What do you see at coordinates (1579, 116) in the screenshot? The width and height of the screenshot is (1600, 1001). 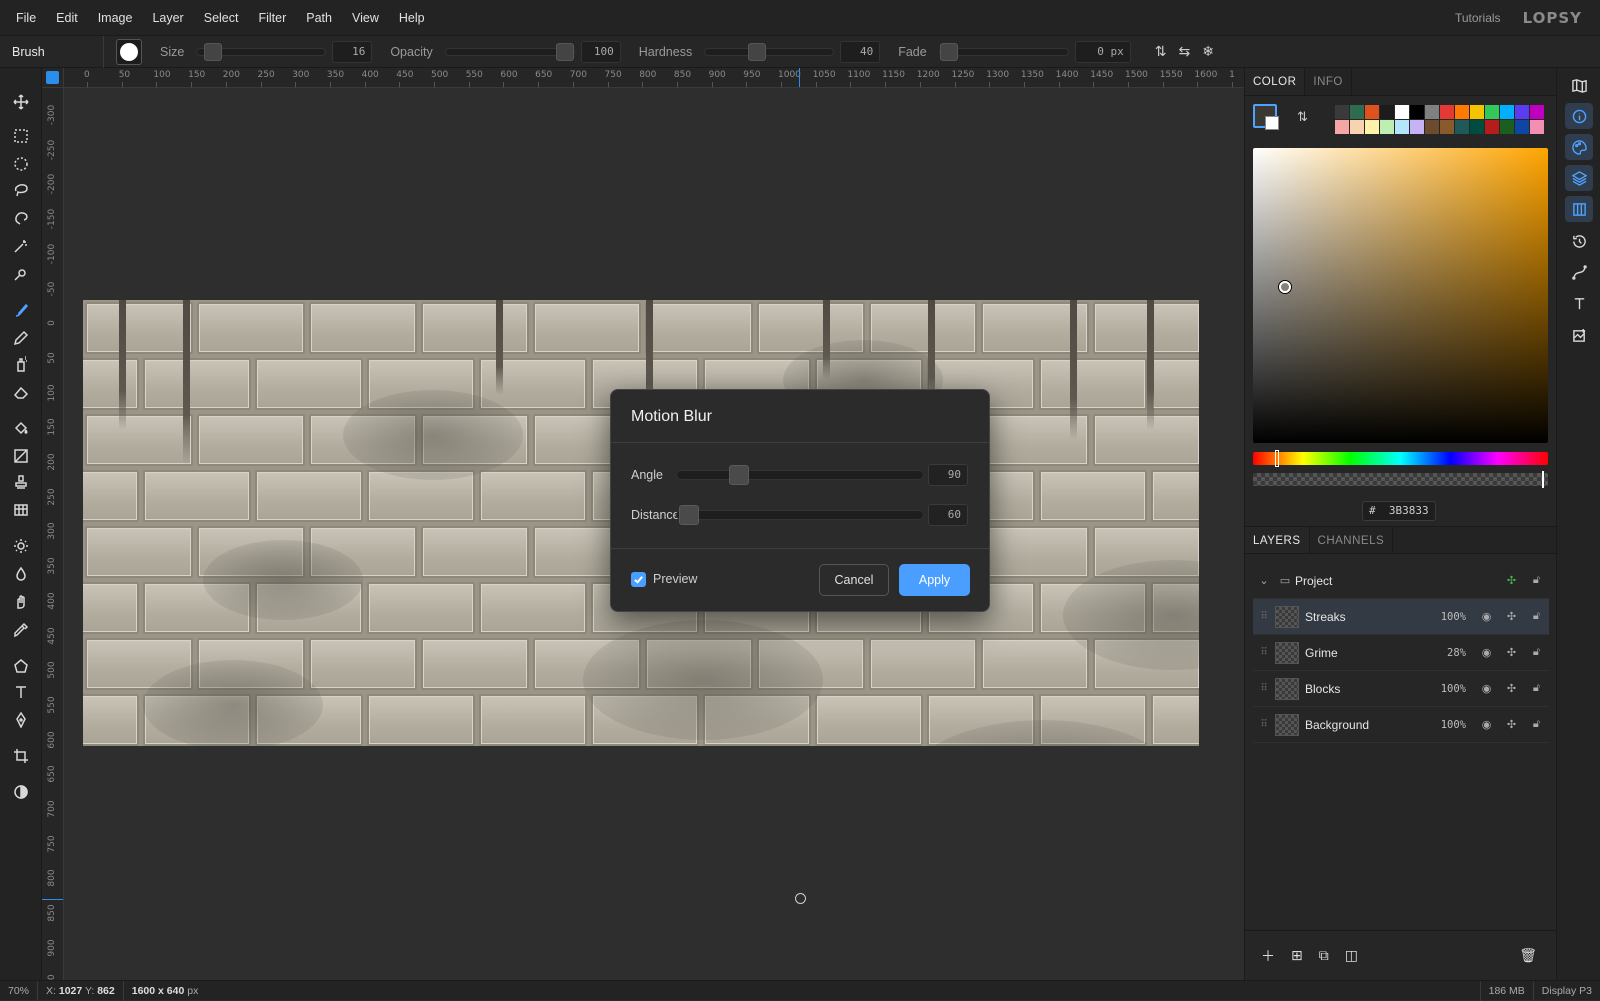 I see `info-icon` at bounding box center [1579, 116].